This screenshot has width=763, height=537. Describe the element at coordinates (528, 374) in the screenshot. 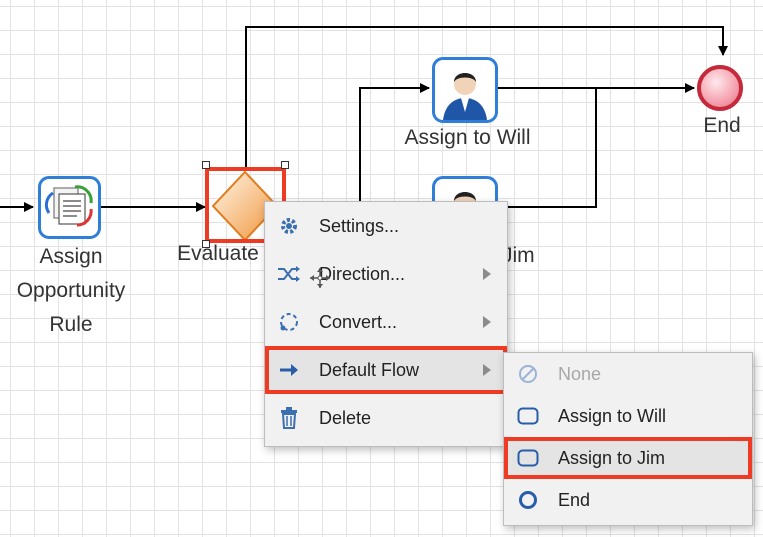

I see `none-icon` at that location.